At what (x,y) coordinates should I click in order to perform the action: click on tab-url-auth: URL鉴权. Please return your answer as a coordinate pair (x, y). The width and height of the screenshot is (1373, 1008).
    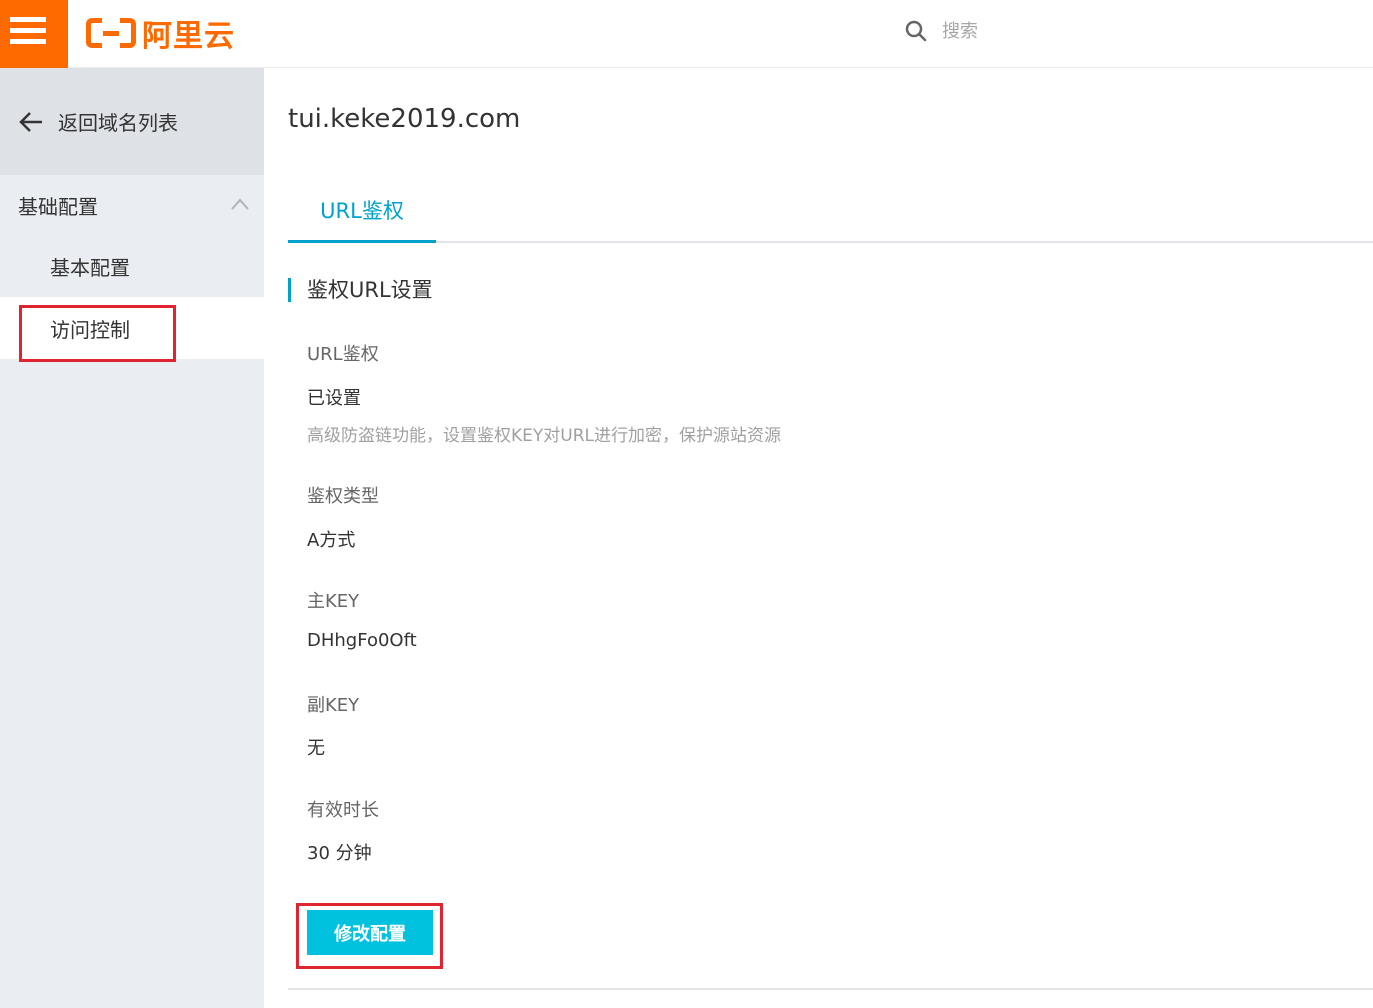
    Looking at the image, I should click on (362, 211).